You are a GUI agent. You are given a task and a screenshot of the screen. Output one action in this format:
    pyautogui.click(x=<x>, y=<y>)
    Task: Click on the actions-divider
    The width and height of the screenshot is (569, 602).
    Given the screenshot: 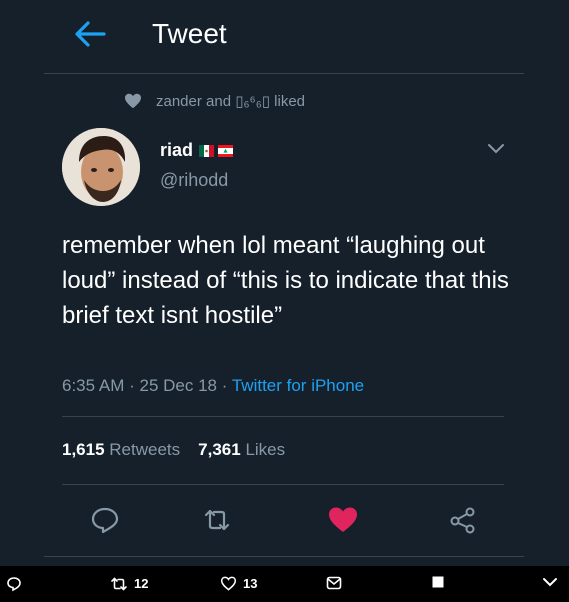 What is the action you would take?
    pyautogui.click(x=284, y=556)
    